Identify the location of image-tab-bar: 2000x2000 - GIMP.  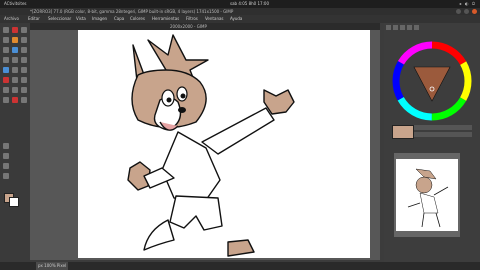
(205, 26).